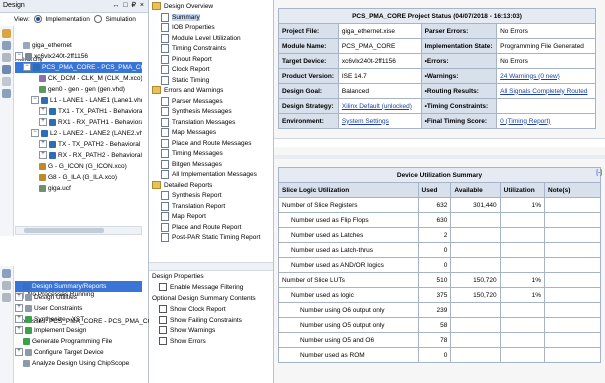 This screenshot has width=605, height=383. I want to click on nav-item: Timing Constraints, so click(211, 49).